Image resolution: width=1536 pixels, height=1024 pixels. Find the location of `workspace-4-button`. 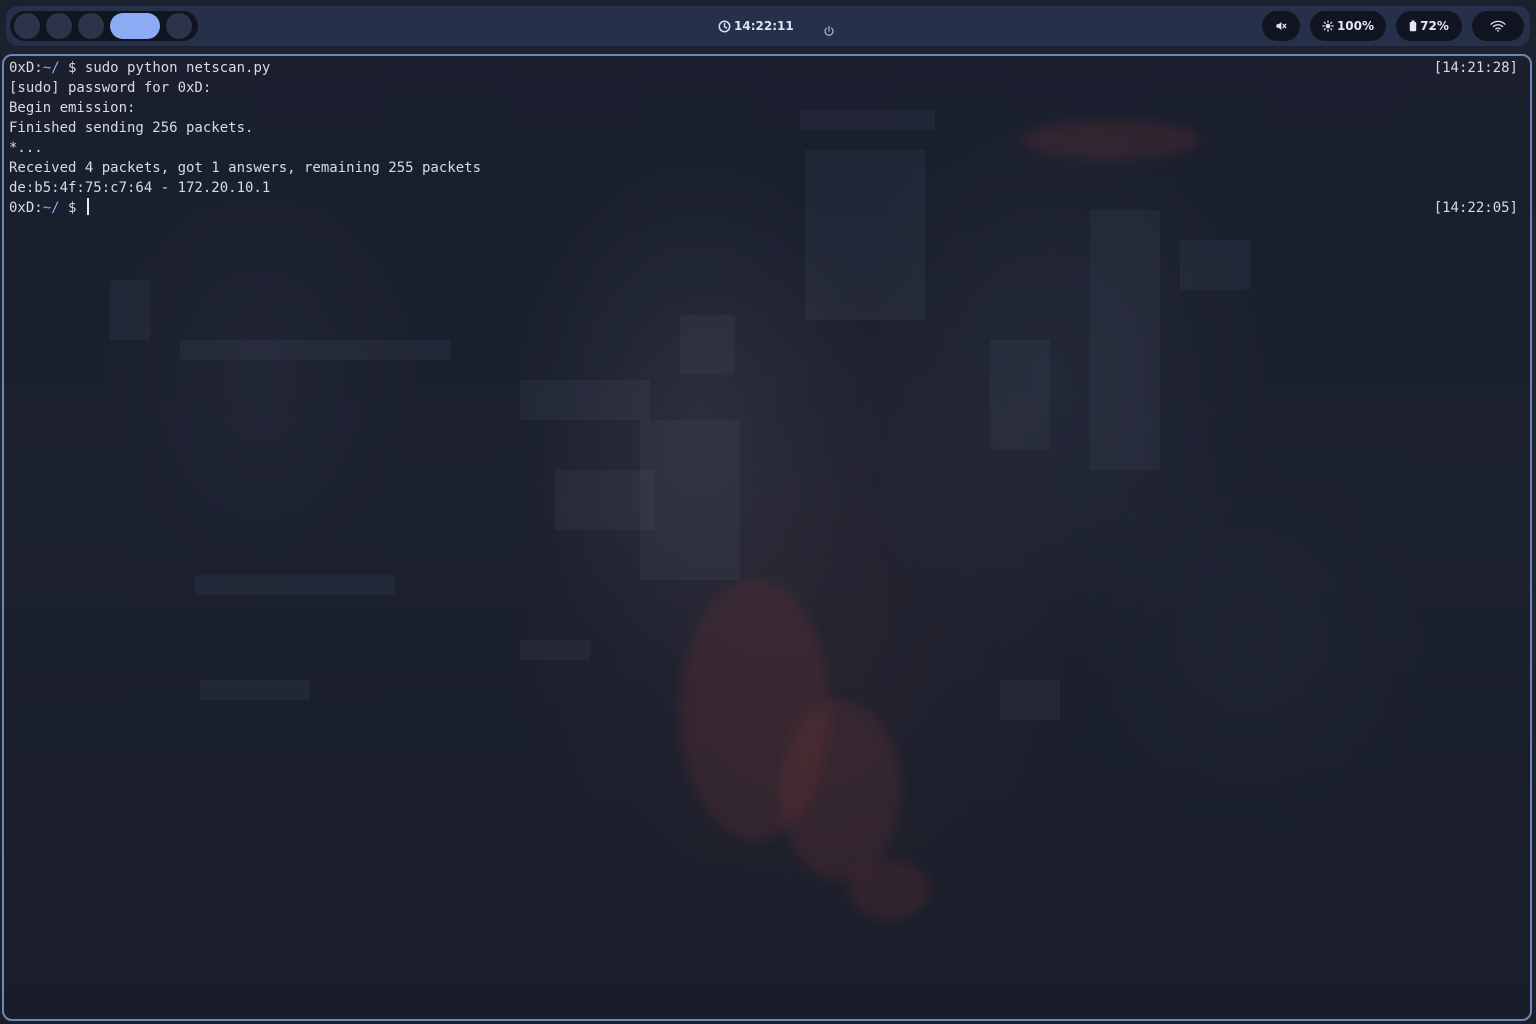

workspace-4-button is located at coordinates (135, 26).